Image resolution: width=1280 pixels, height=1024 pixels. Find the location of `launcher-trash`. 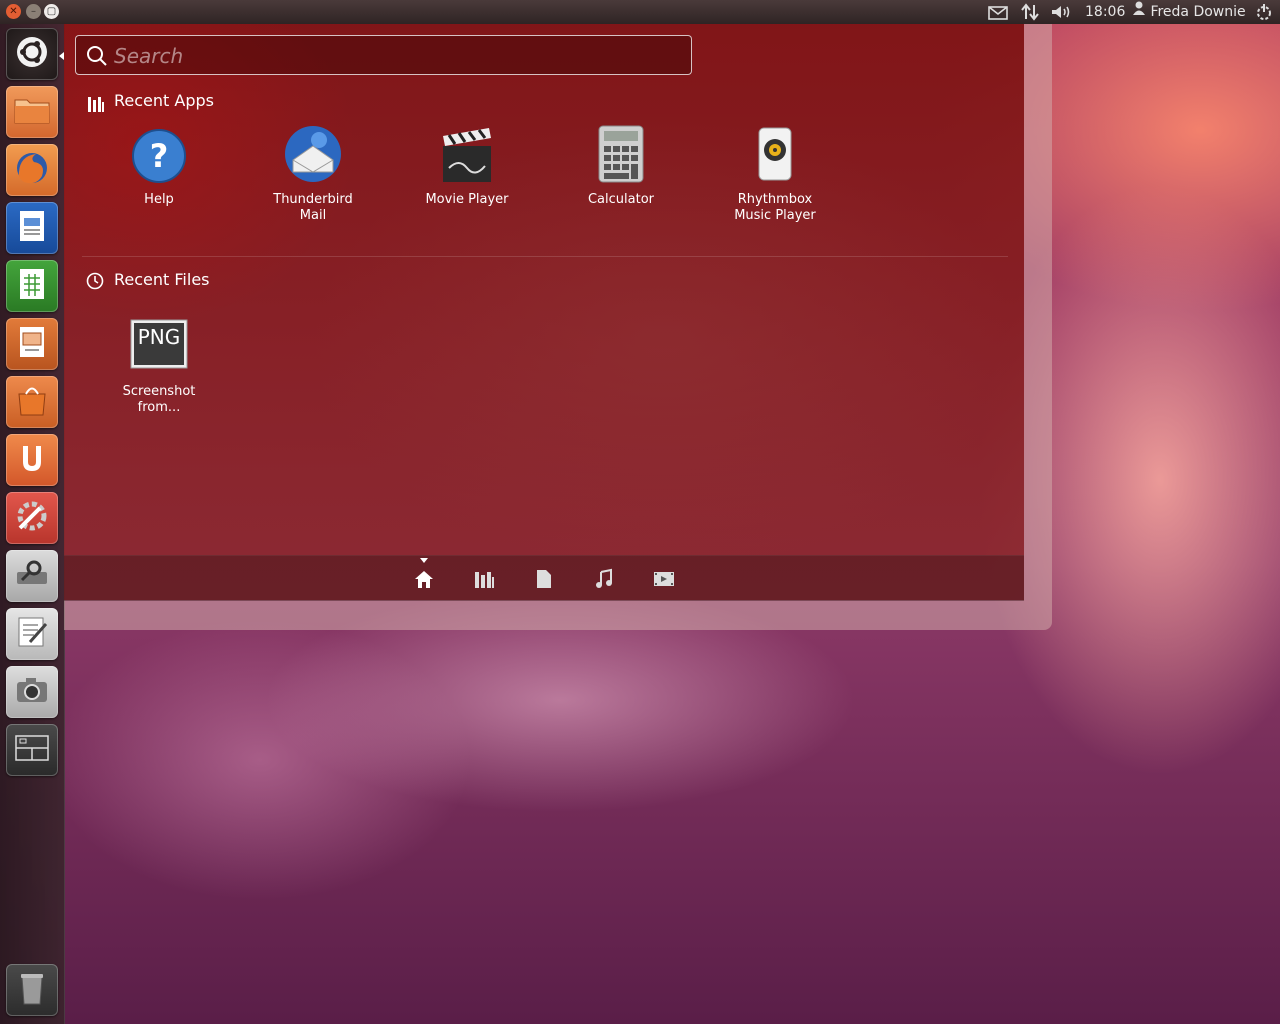

launcher-trash is located at coordinates (32, 990).